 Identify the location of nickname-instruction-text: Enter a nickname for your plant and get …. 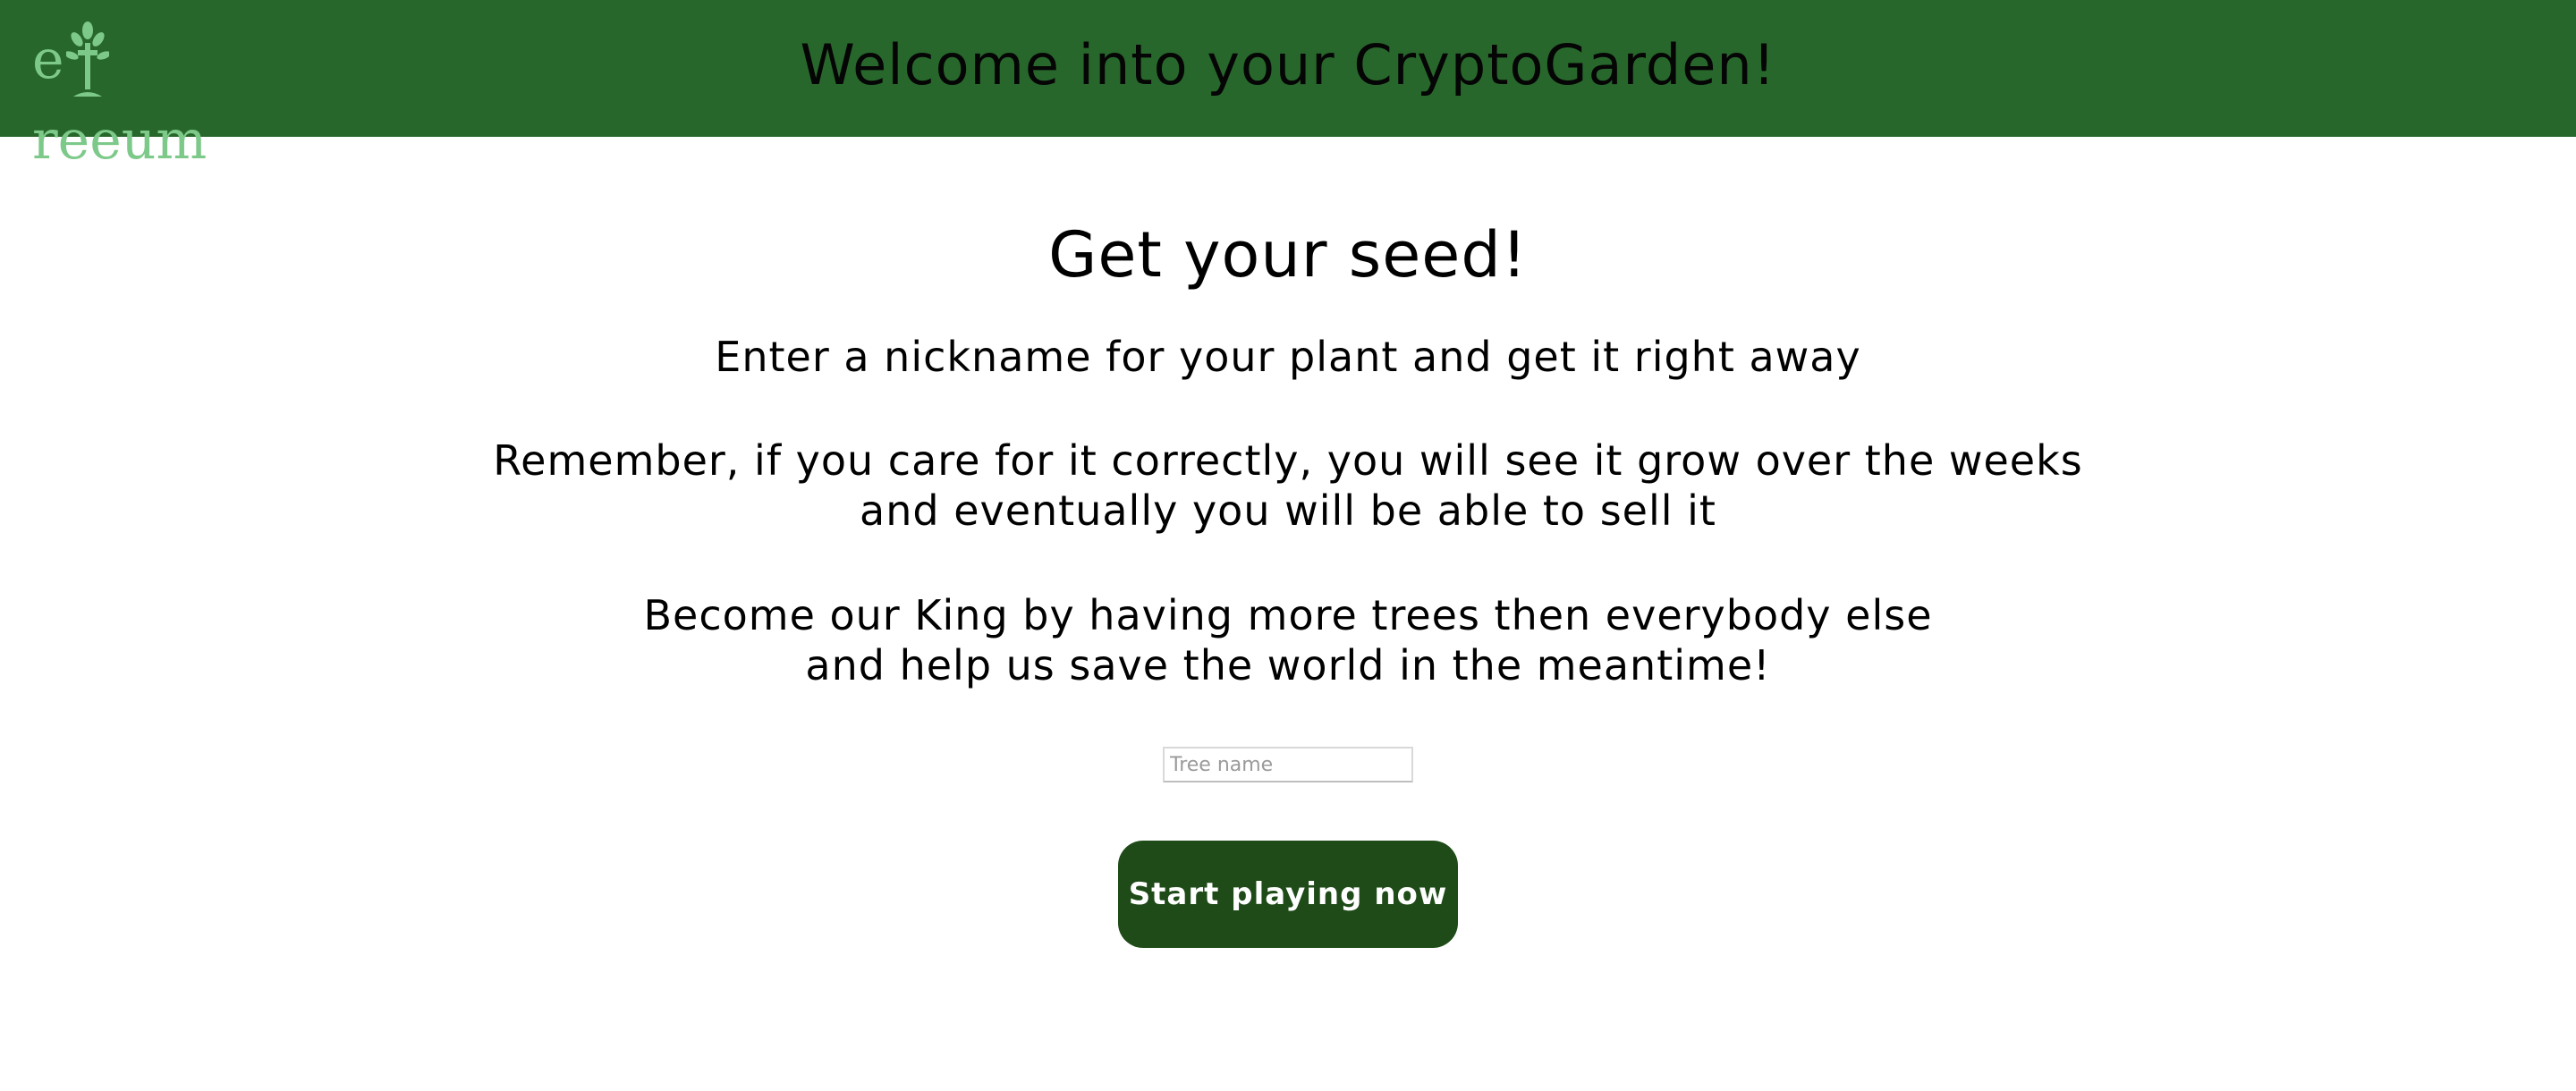
(1288, 357).